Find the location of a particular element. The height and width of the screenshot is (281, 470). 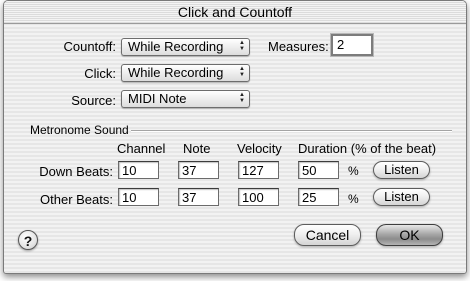

countoff-value: While Recording is located at coordinates (176, 46).